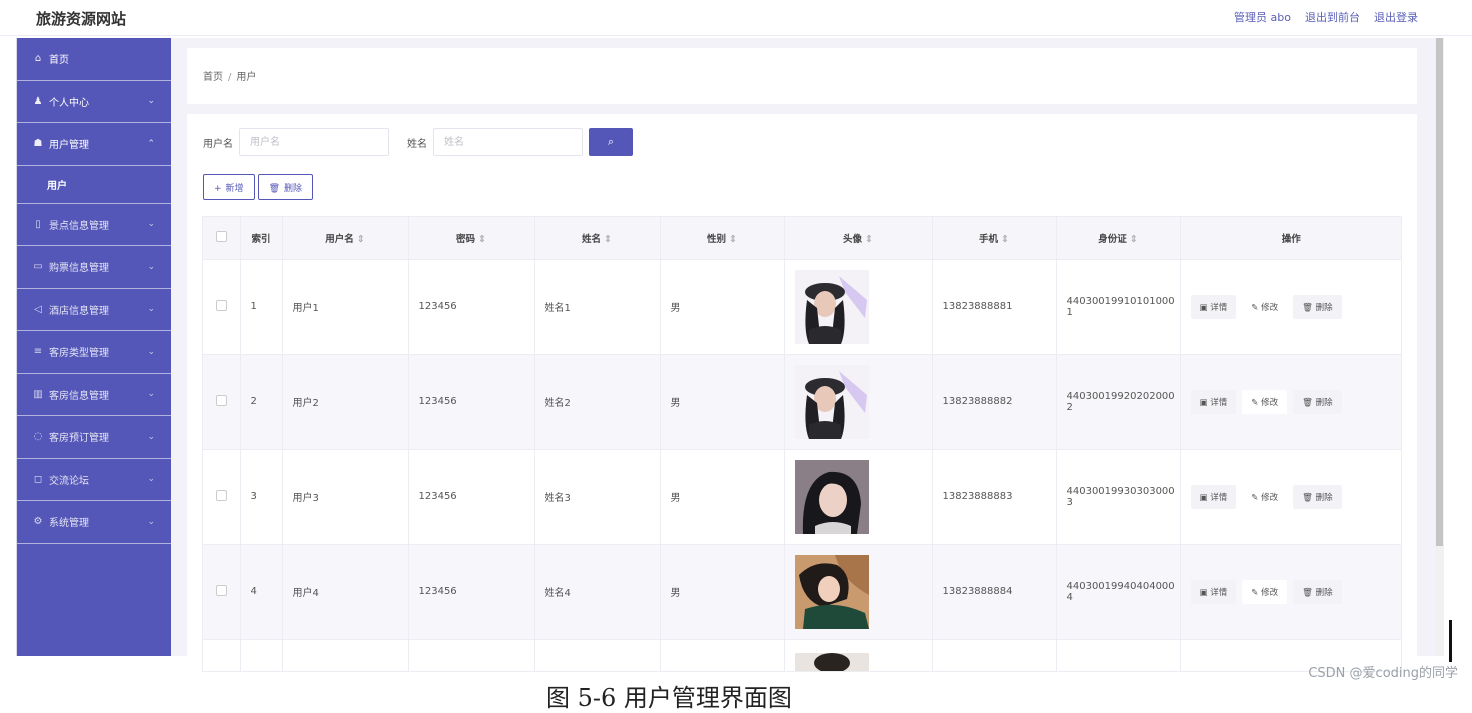  Describe the element at coordinates (94, 522) in the screenshot. I see `sidebar-item-system: ⚙ 系统管理 ⌄` at that location.